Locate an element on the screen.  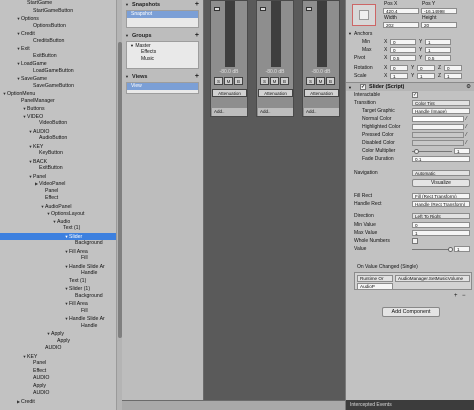
view-item: View is located at coordinates (162, 86).